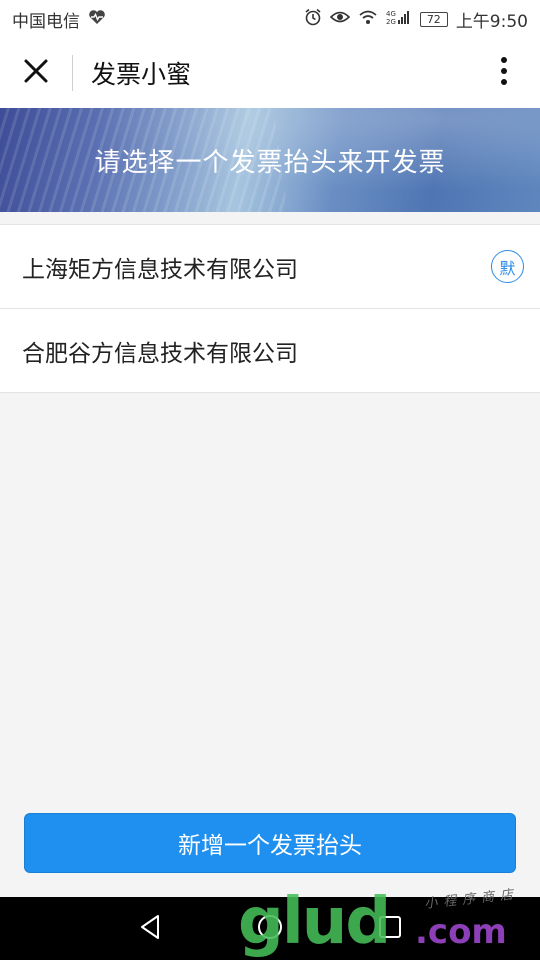 Image resolution: width=540 pixels, height=960 pixels. What do you see at coordinates (160, 269) in the screenshot?
I see `invoice-title-name: 上海矩方信息技术有限公司` at bounding box center [160, 269].